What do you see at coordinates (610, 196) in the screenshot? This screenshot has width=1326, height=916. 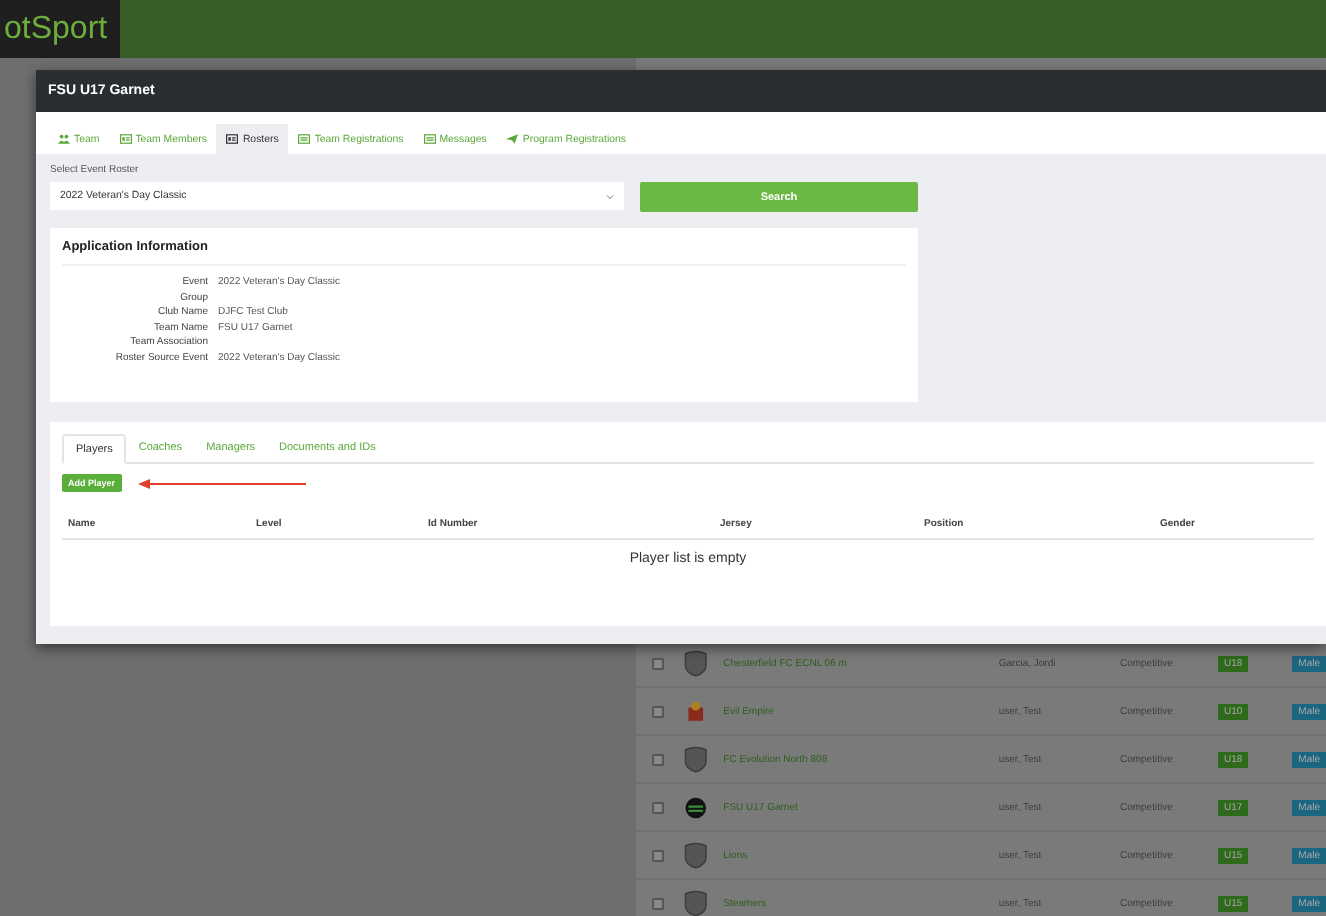 I see `chevron-down-icon` at bounding box center [610, 196].